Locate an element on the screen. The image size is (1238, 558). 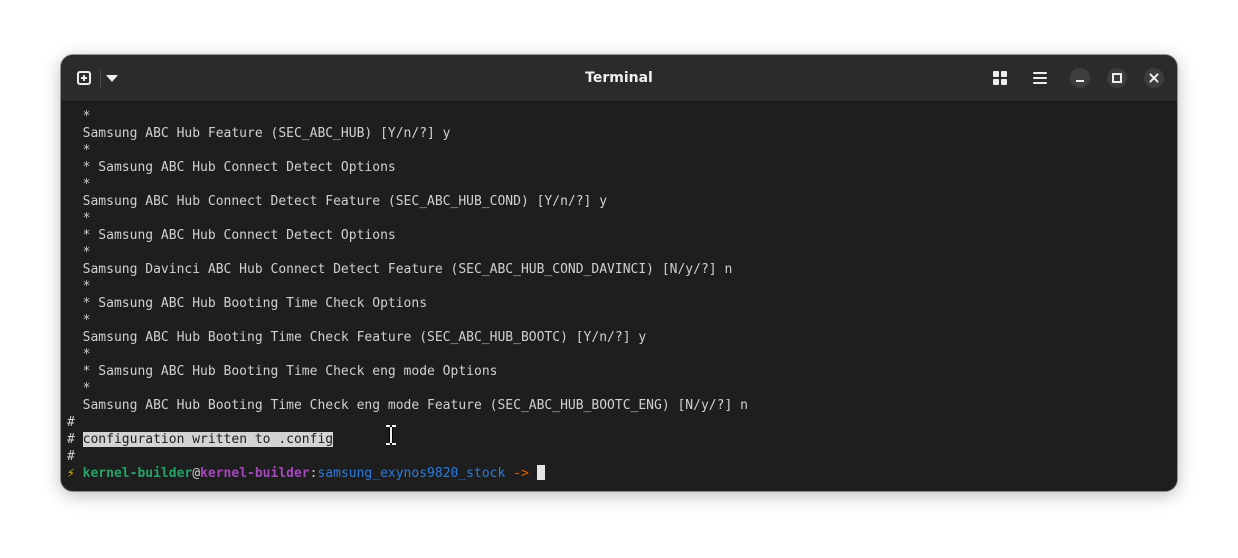
hamburger-menu-icon is located at coordinates (1040, 78).